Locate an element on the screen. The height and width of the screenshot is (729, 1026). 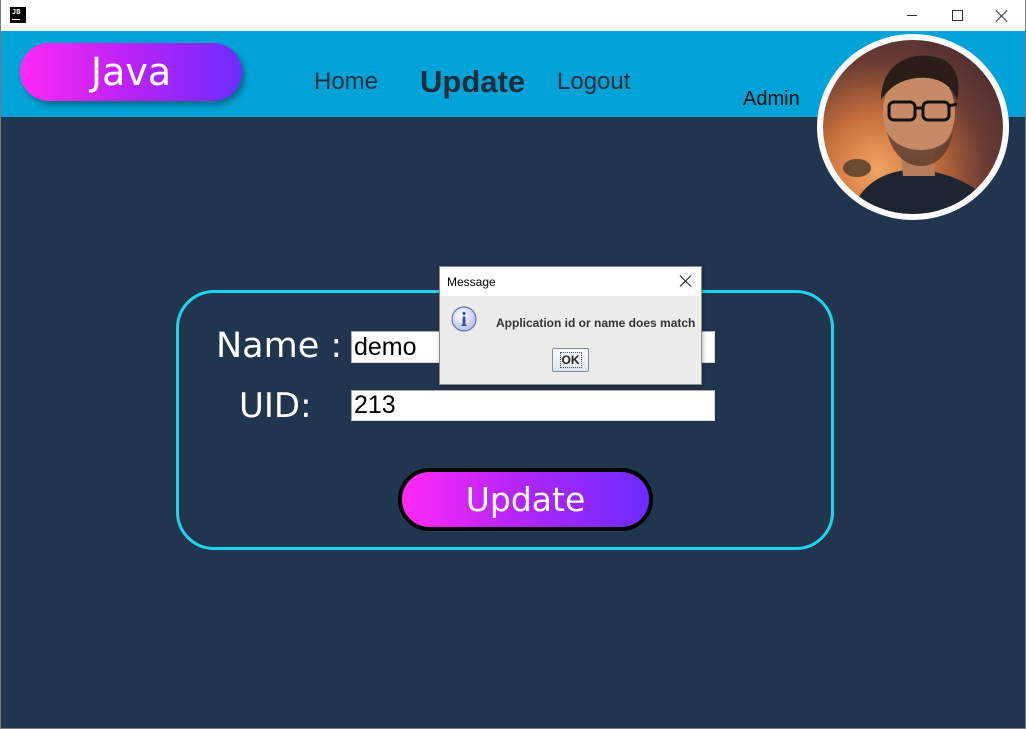
close-icon is located at coordinates (1002, 16).